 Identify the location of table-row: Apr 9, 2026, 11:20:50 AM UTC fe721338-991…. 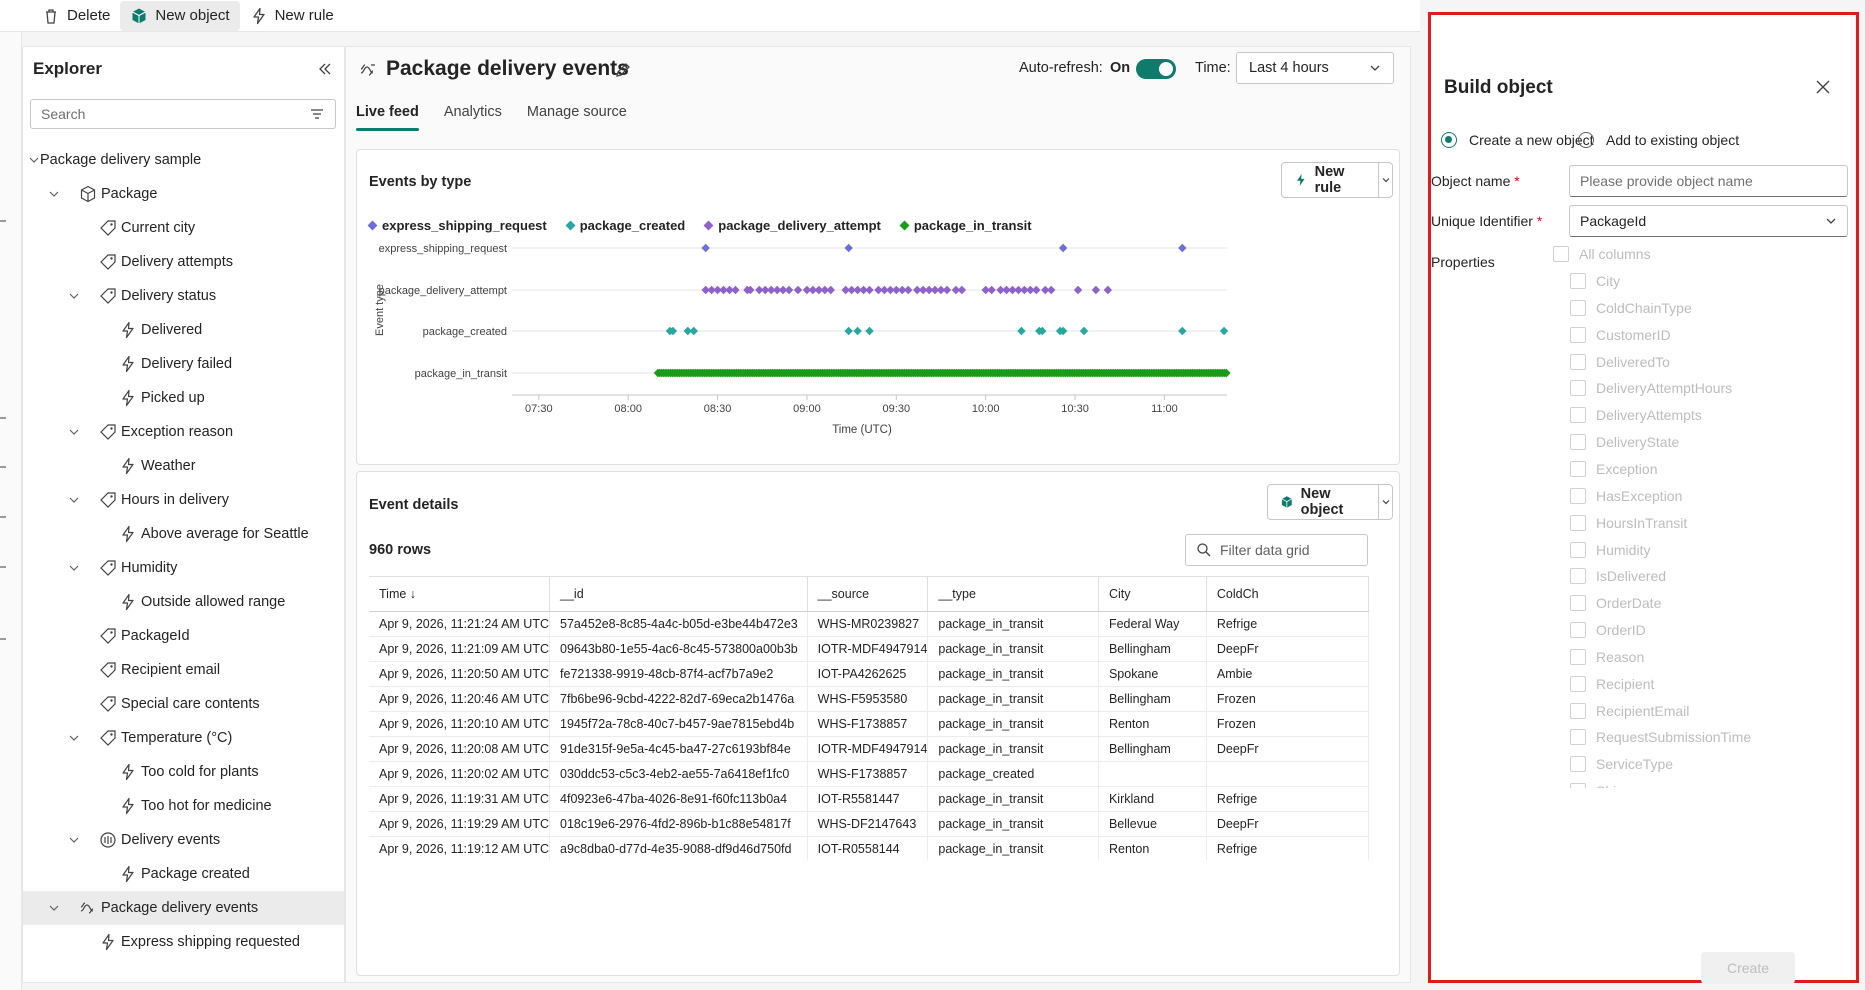
(869, 674).